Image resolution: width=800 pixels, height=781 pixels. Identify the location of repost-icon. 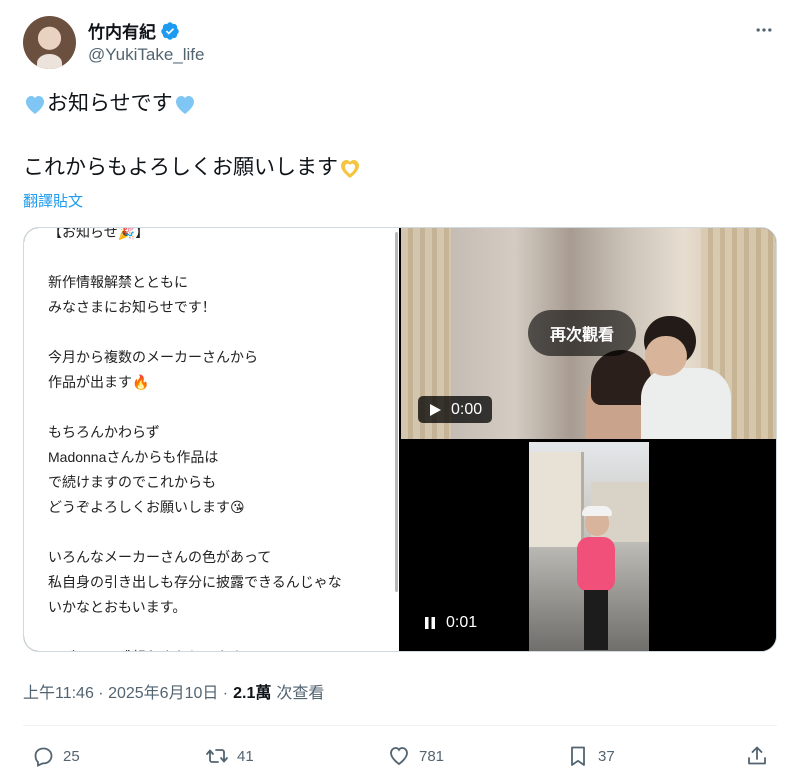
(217, 756).